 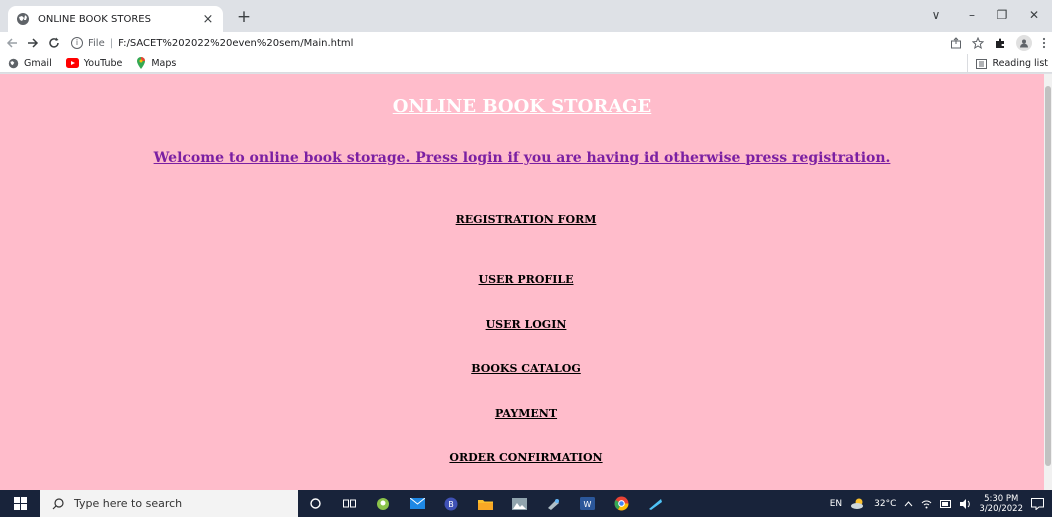 I want to click on back-button, so click(x=12, y=43).